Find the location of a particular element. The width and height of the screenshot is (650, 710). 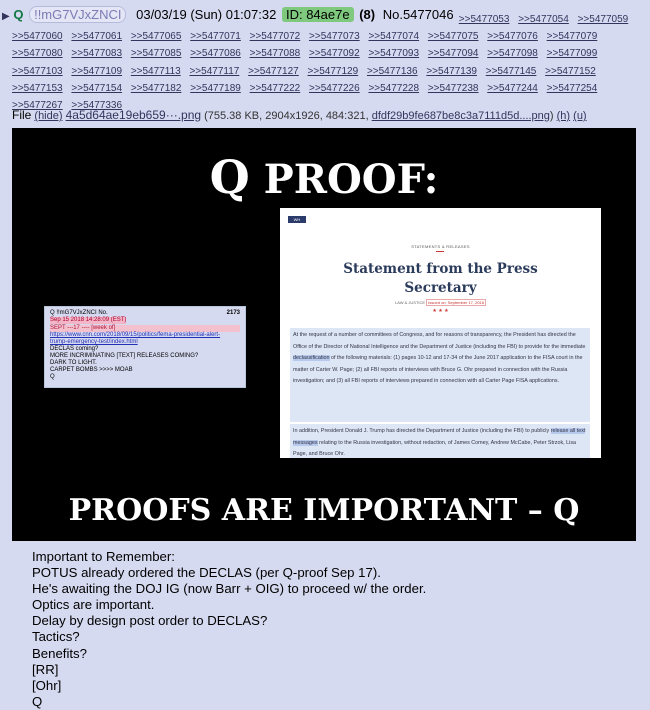

backlink: >>5477092 is located at coordinates (334, 53).